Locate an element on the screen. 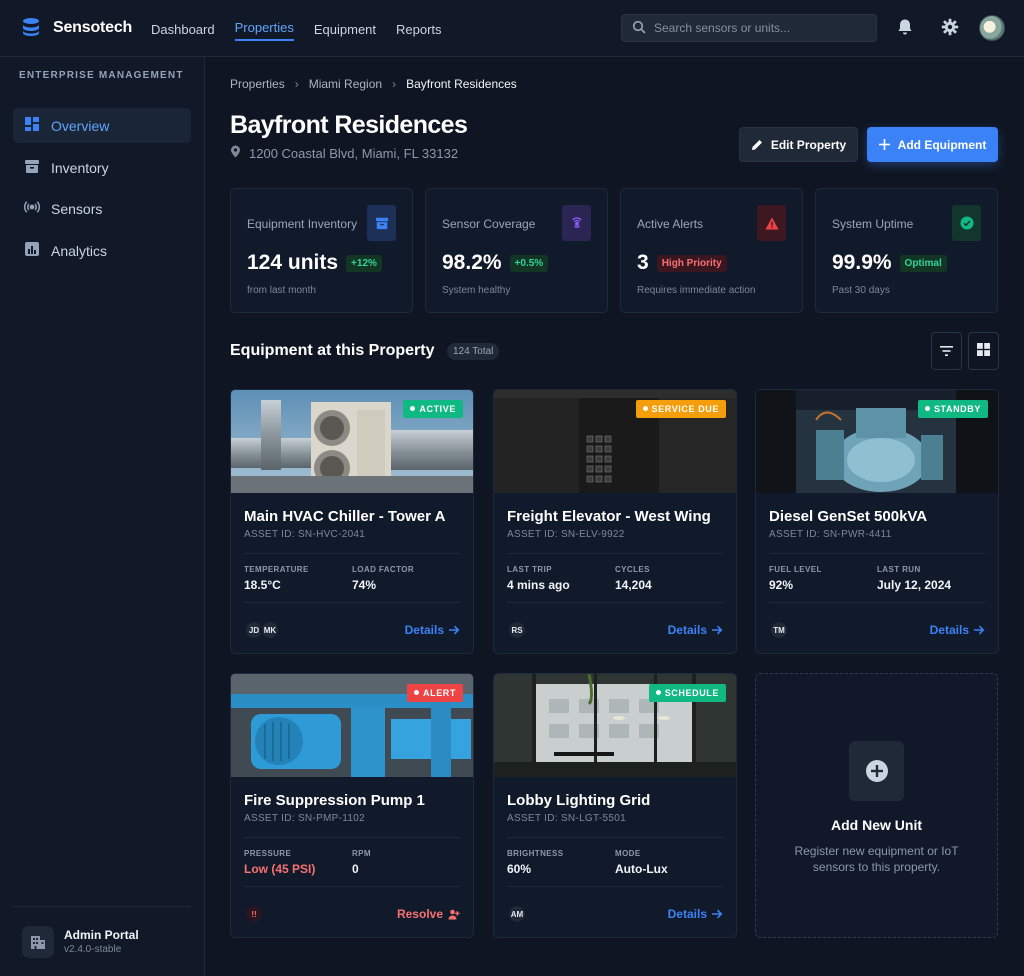 The height and width of the screenshot is (976, 1024). sidebar-item-inventory: Inventory is located at coordinates (102, 167).